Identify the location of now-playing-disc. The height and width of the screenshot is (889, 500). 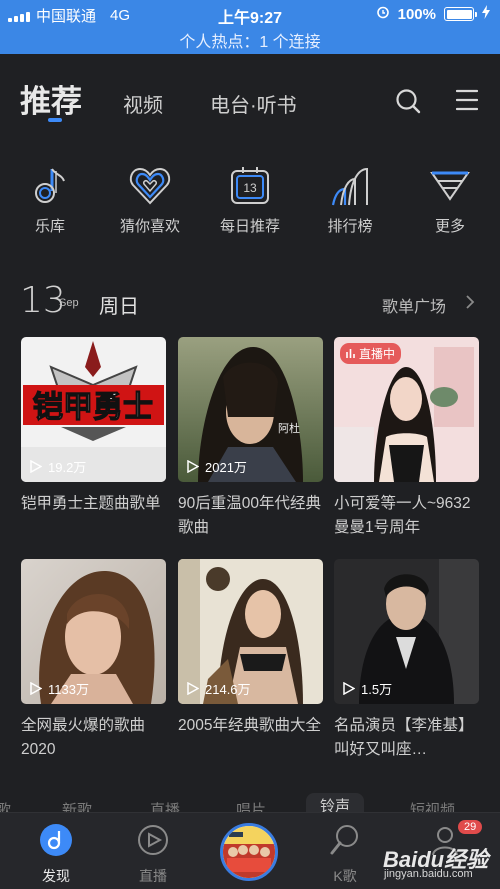
(249, 852).